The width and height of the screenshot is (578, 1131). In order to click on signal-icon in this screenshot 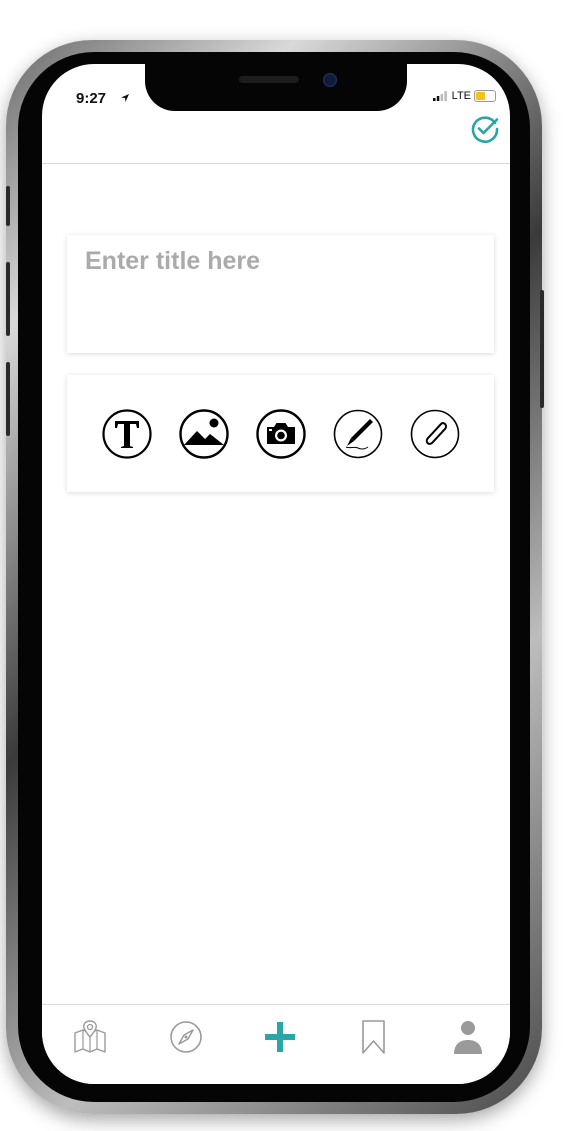, I will do `click(439, 96)`.